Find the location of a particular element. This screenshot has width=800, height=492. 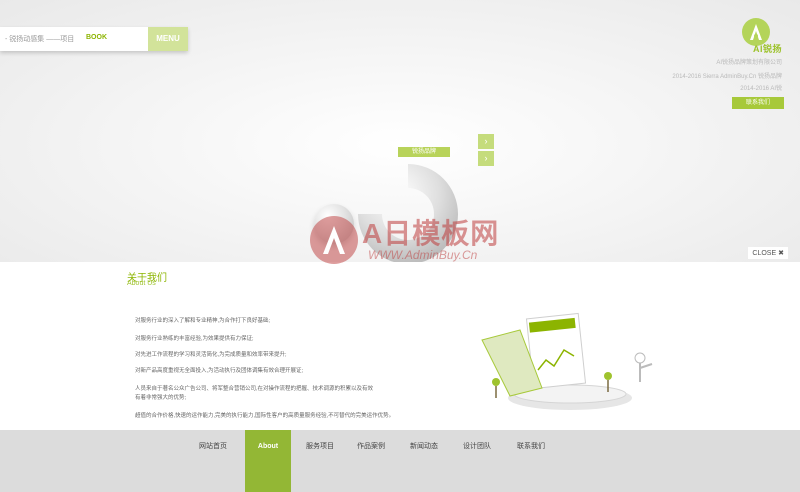

about-paragraph: 对服务行业的深入了解和专业精神,为合作打下良好基础; is located at coordinates (203, 321).